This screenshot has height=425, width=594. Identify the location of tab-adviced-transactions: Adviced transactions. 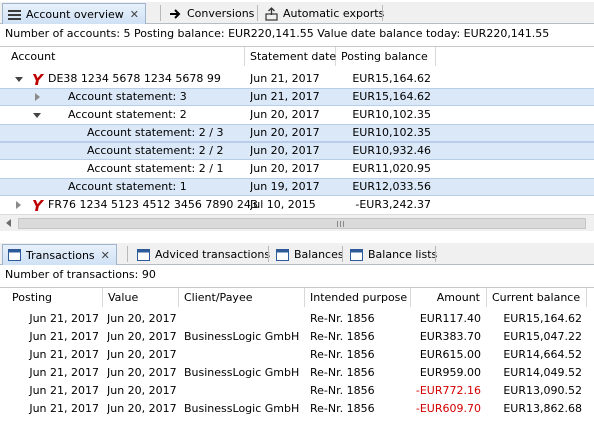
(204, 254).